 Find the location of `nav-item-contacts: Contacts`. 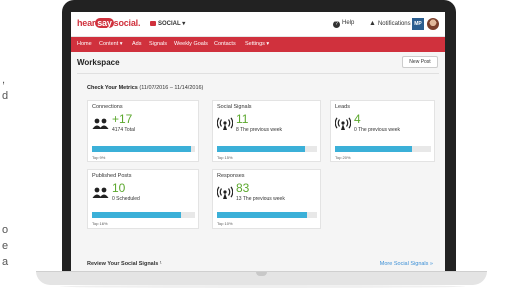

nav-item-contacts: Contacts is located at coordinates (225, 44).